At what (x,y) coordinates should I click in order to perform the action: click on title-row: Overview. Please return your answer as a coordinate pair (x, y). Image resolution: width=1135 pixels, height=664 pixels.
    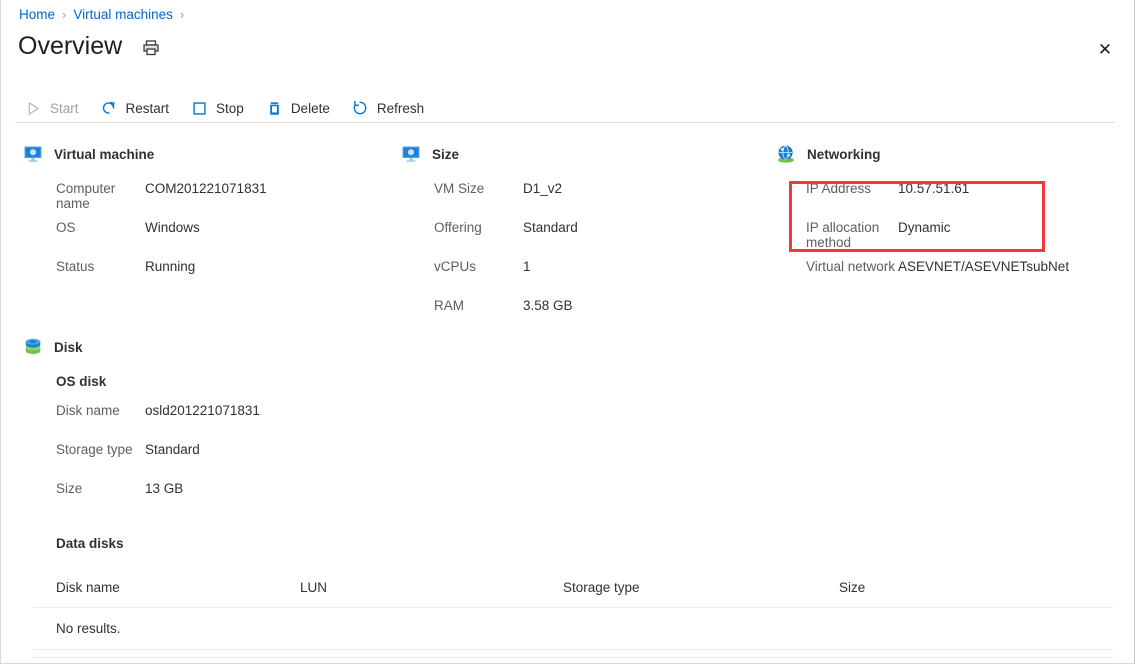
    Looking at the image, I should click on (90, 46).